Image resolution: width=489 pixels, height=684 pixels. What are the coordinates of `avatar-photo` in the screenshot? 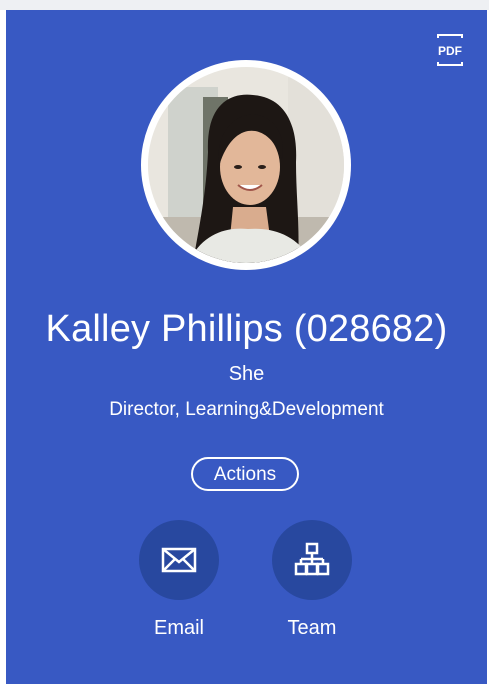 It's located at (246, 165).